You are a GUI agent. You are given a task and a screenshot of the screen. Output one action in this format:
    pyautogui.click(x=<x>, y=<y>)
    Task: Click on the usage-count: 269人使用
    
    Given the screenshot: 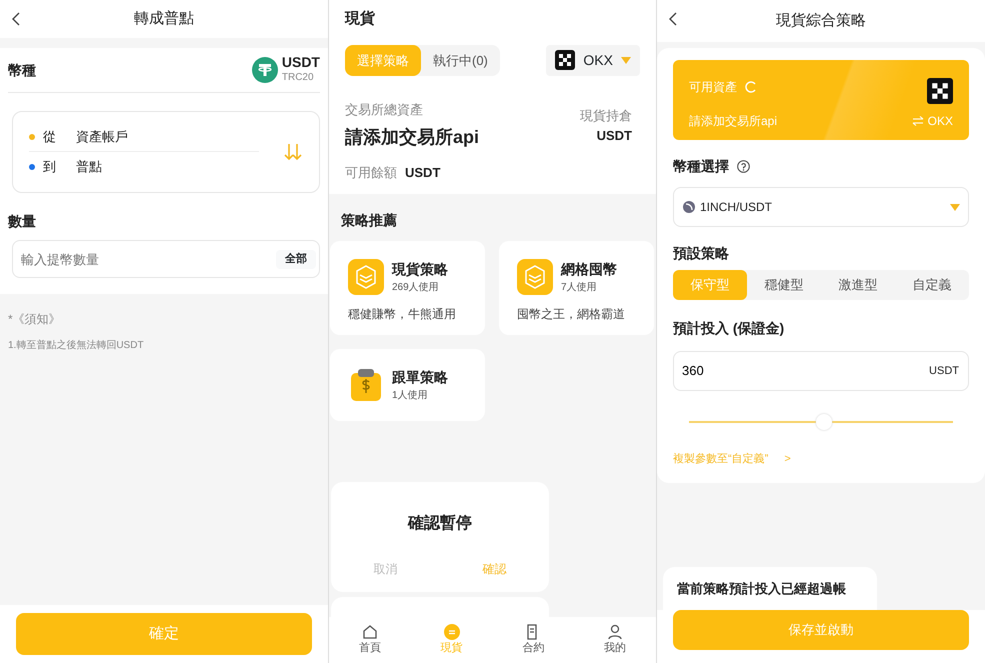 What is the action you would take?
    pyautogui.click(x=416, y=288)
    